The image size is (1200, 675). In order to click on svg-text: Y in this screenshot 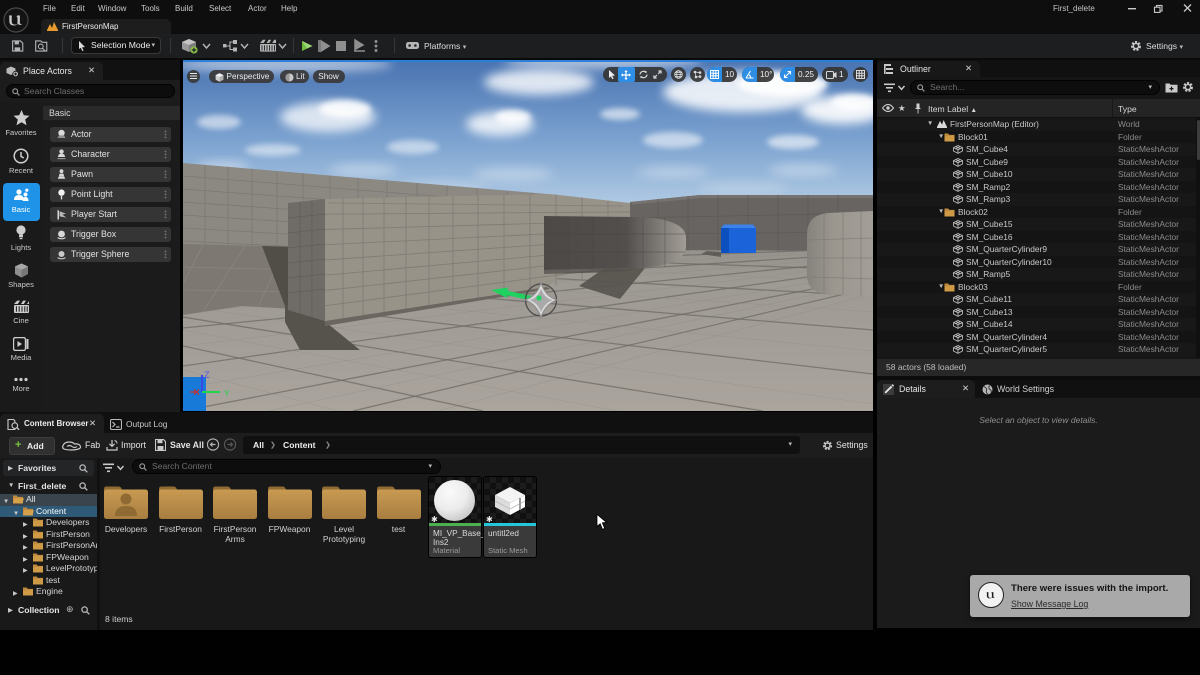, I will do `click(227, 393)`.